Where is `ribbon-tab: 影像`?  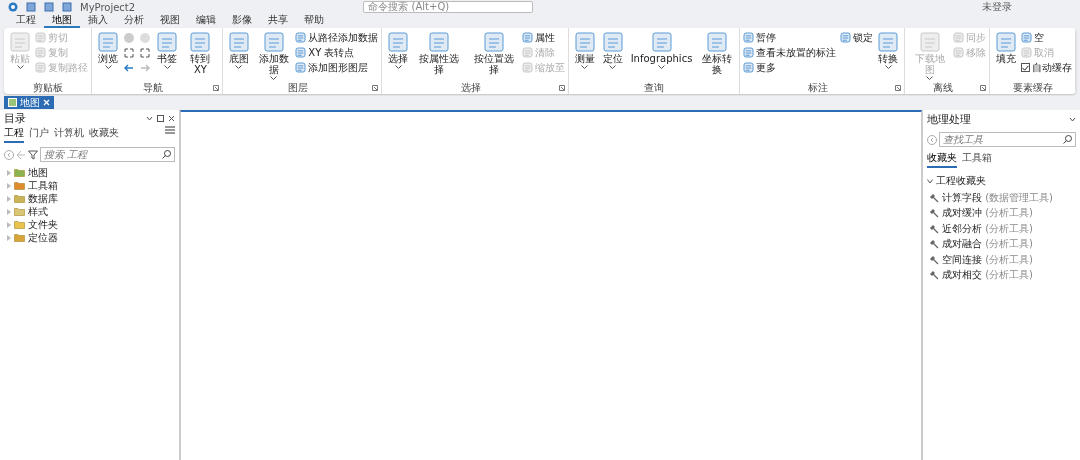
ribbon-tab: 影像 is located at coordinates (242, 21).